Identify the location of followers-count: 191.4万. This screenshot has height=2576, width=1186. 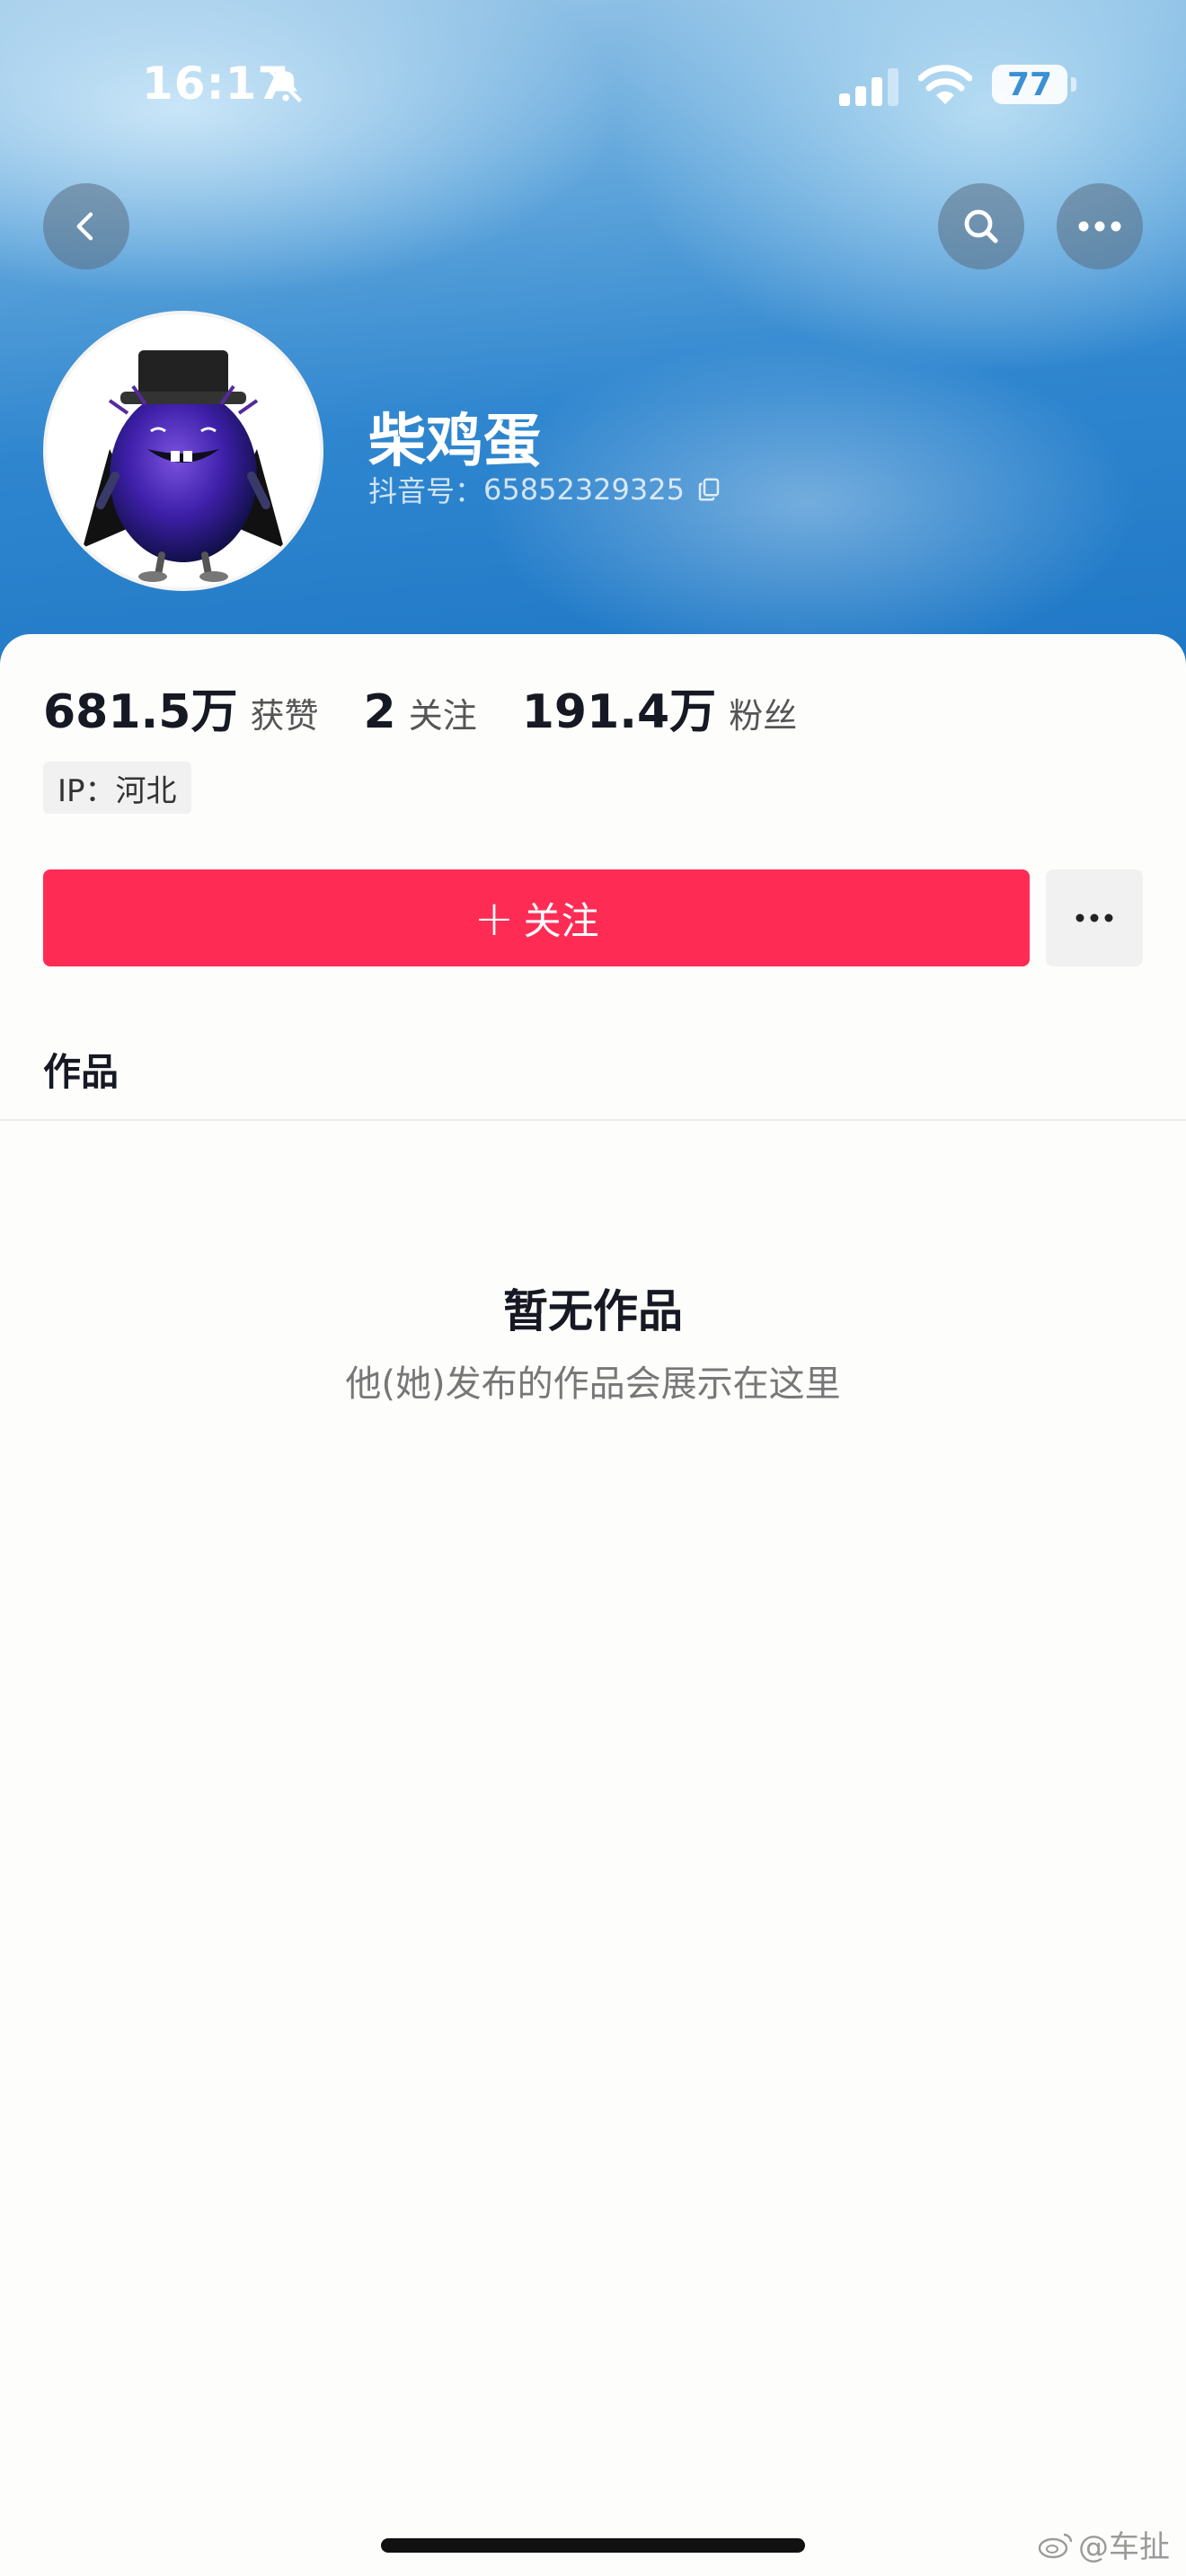
(619, 707).